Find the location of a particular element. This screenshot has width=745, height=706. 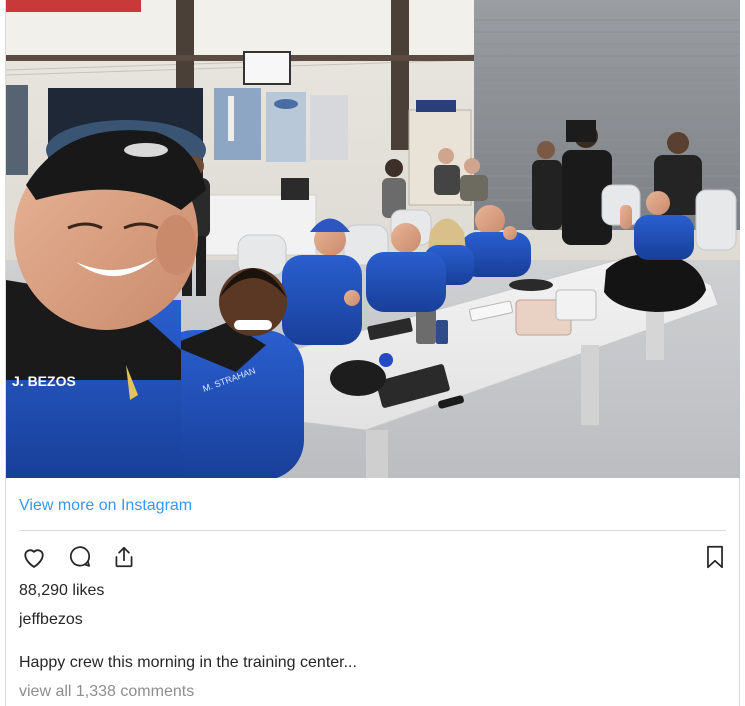

share-button is located at coordinates (124, 557).